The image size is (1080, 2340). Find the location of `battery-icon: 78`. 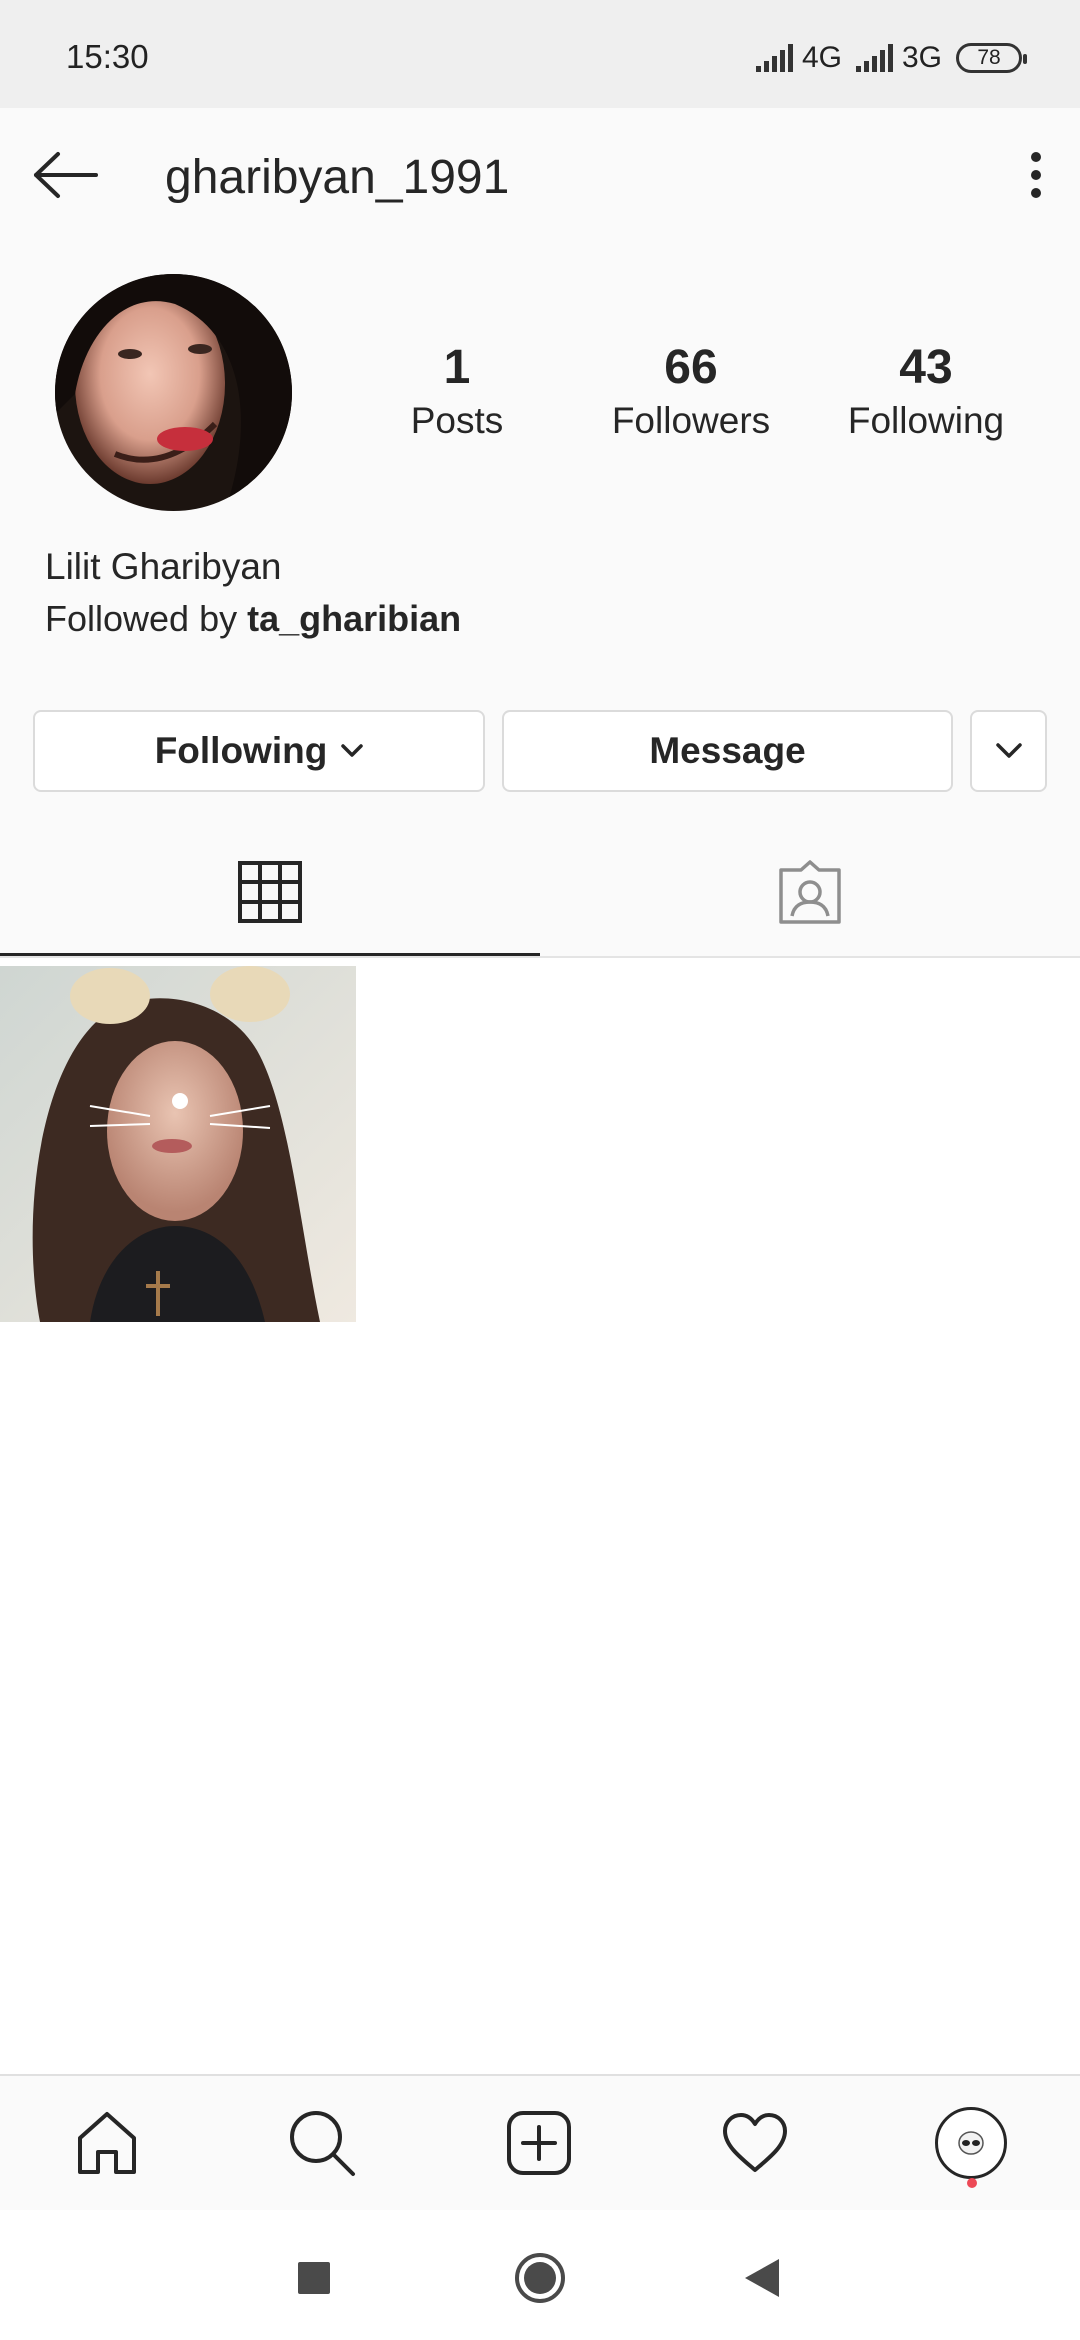

battery-icon: 78 is located at coordinates (991, 58).